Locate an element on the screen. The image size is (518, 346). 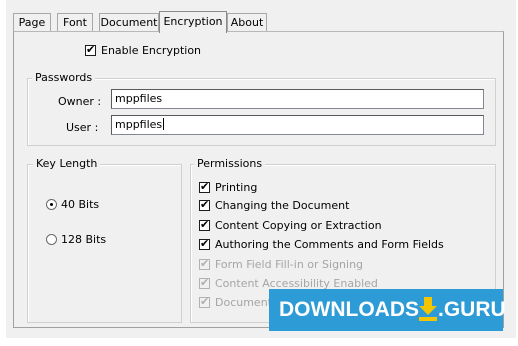
radio-selected-dot is located at coordinates (51, 204).